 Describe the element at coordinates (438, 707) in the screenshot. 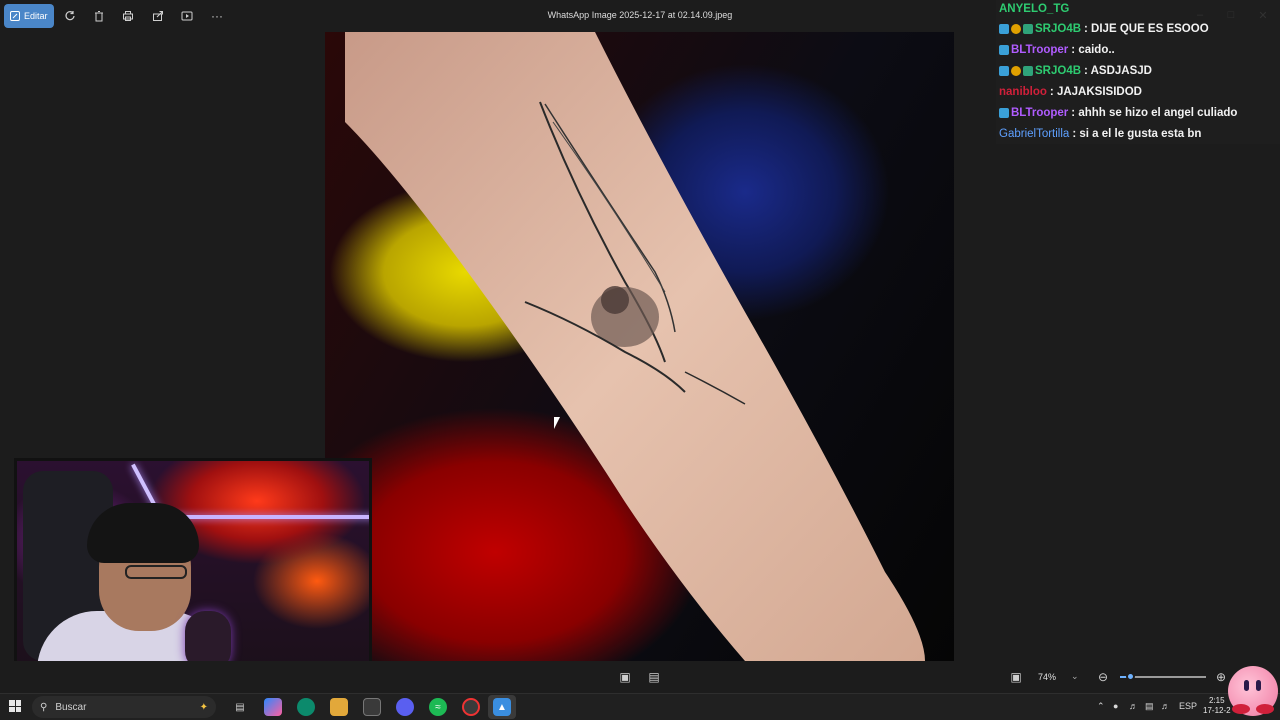

I see `spotify-icon: ≈` at that location.